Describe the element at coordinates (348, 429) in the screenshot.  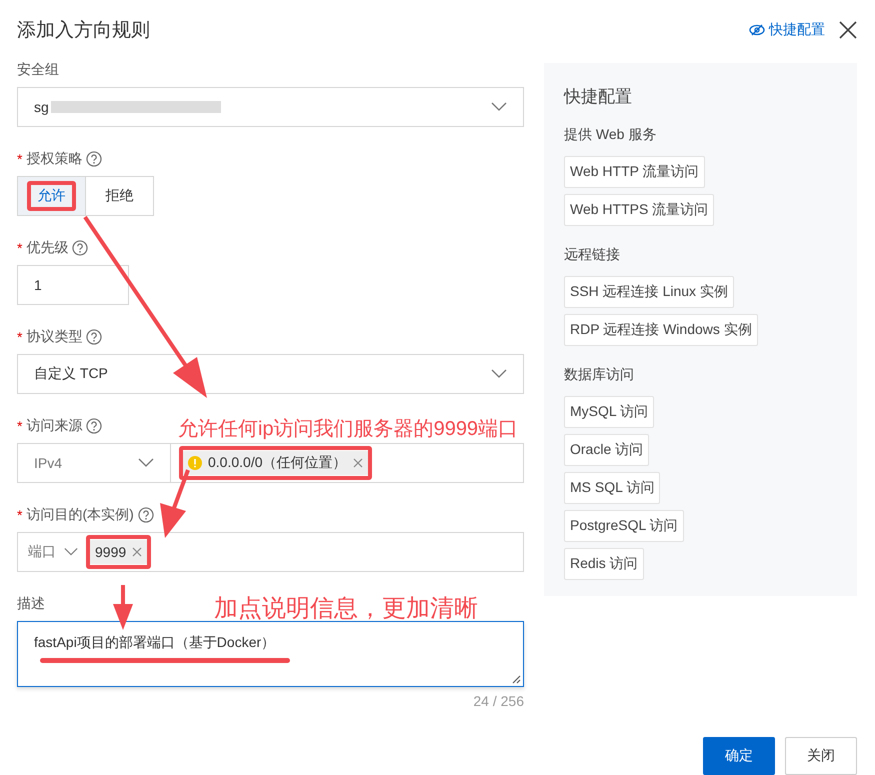
I see `annotation-text: 允许任何ip访问我们服务器的9999端口` at that location.